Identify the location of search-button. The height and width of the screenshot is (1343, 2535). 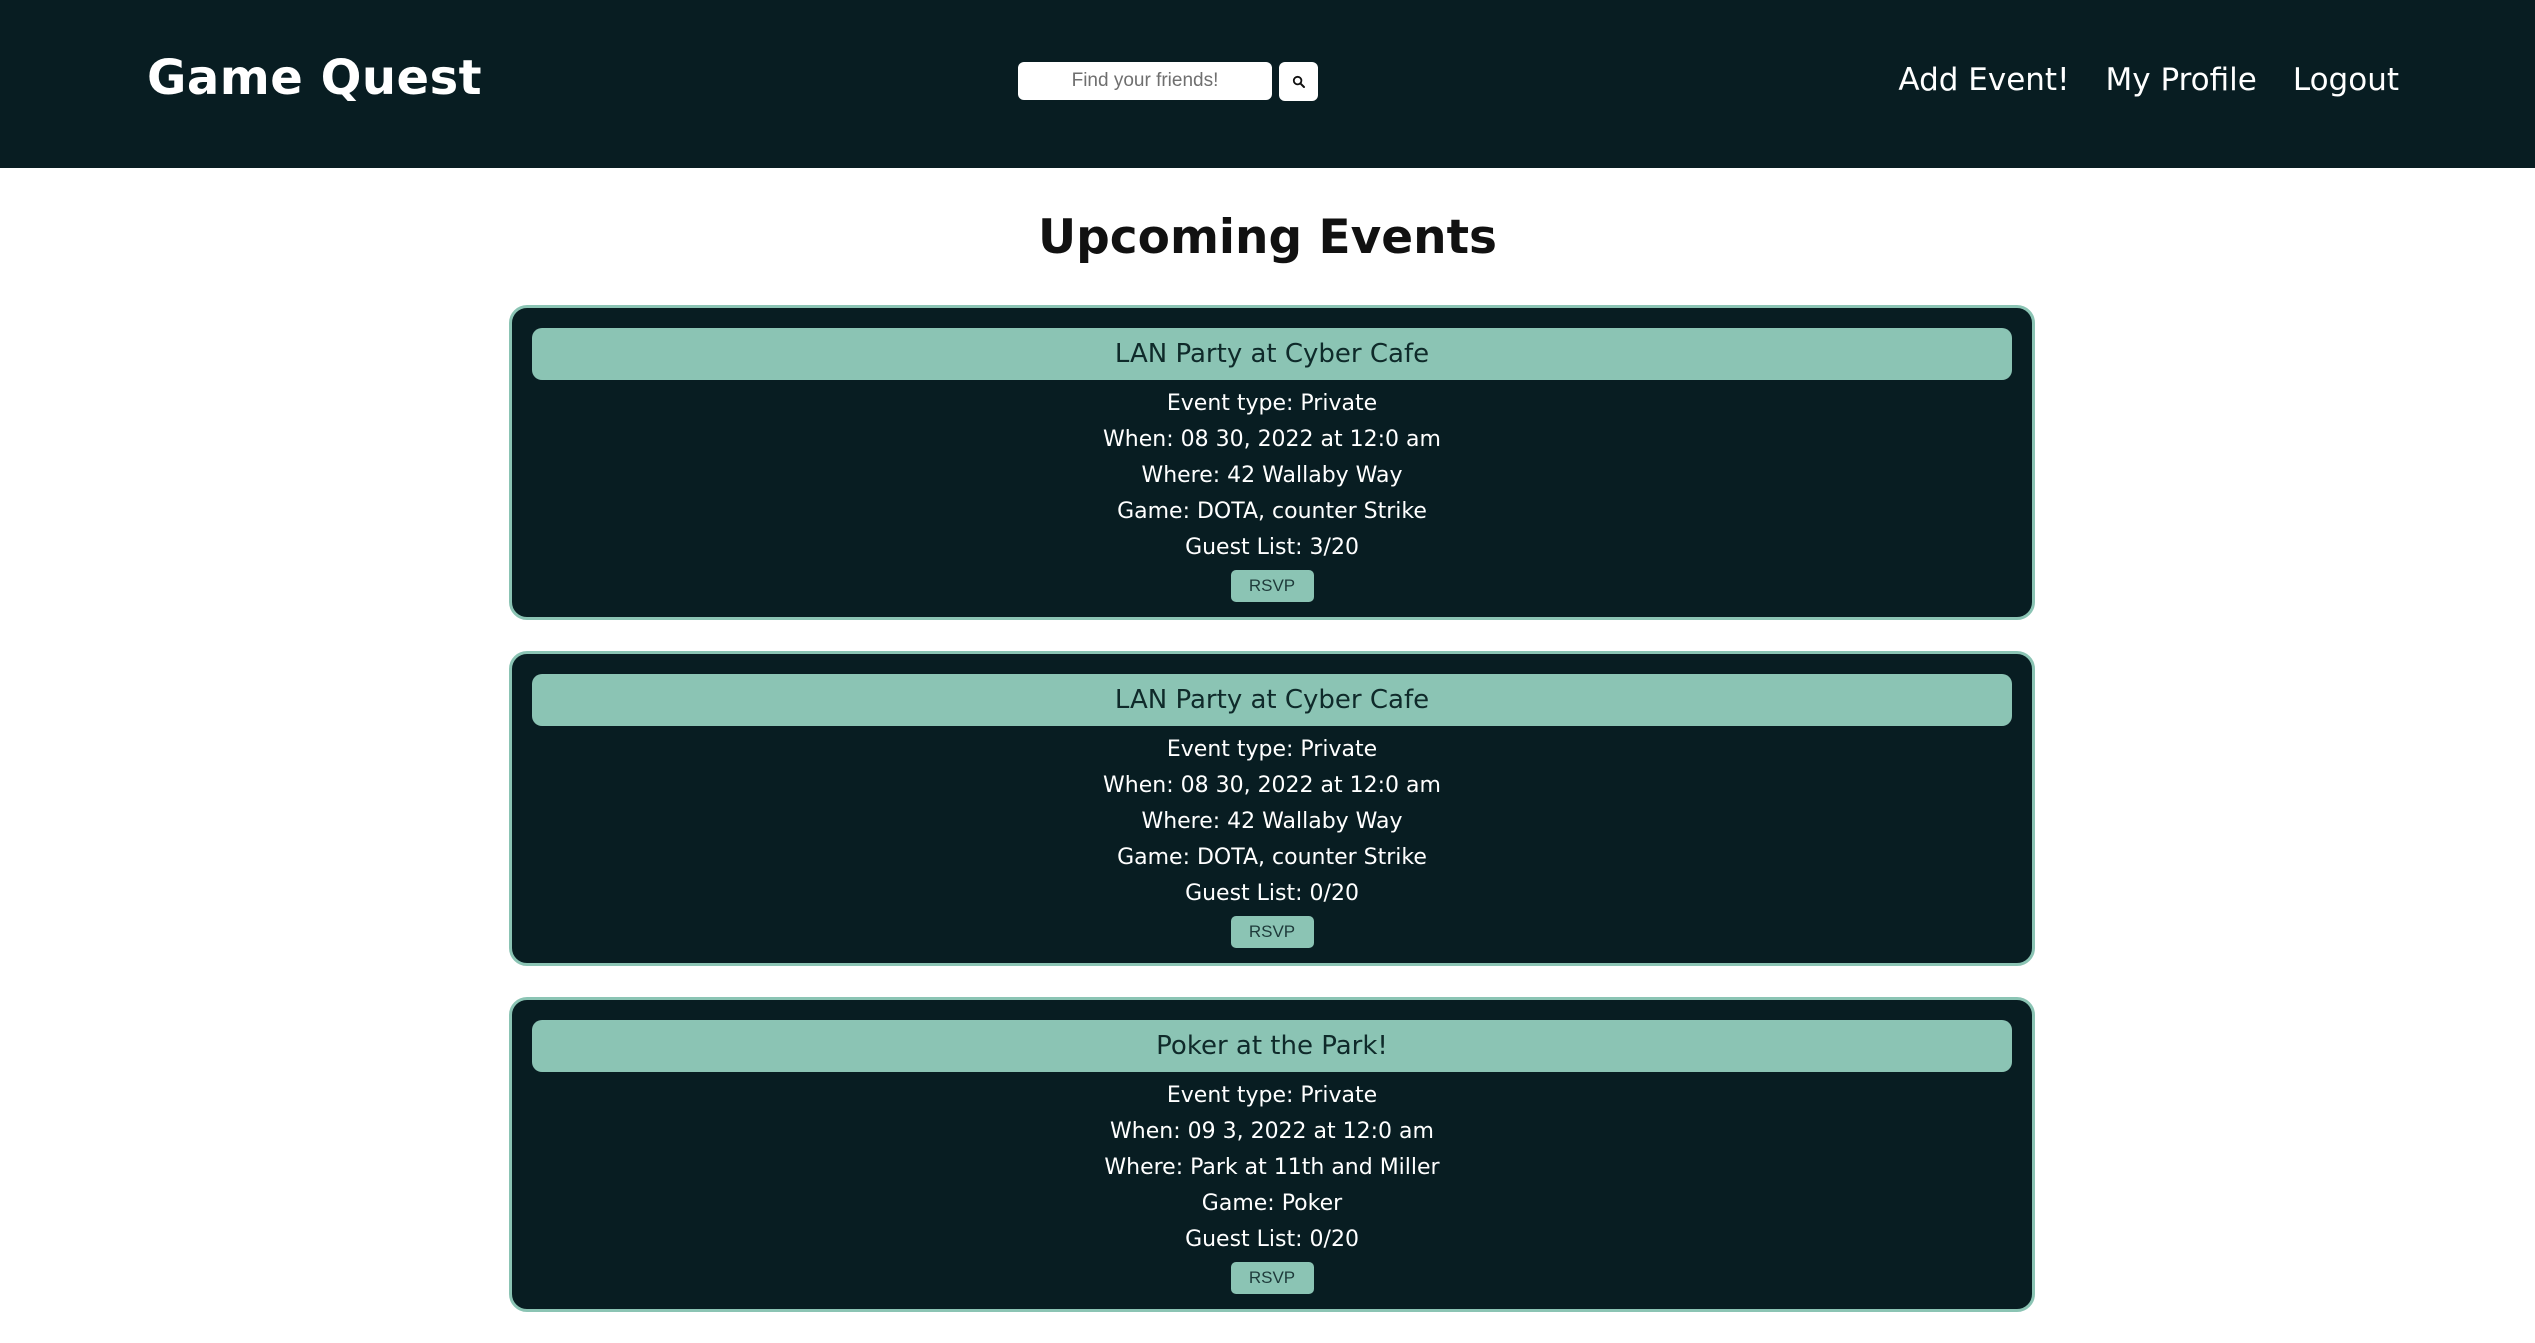
(1298, 81).